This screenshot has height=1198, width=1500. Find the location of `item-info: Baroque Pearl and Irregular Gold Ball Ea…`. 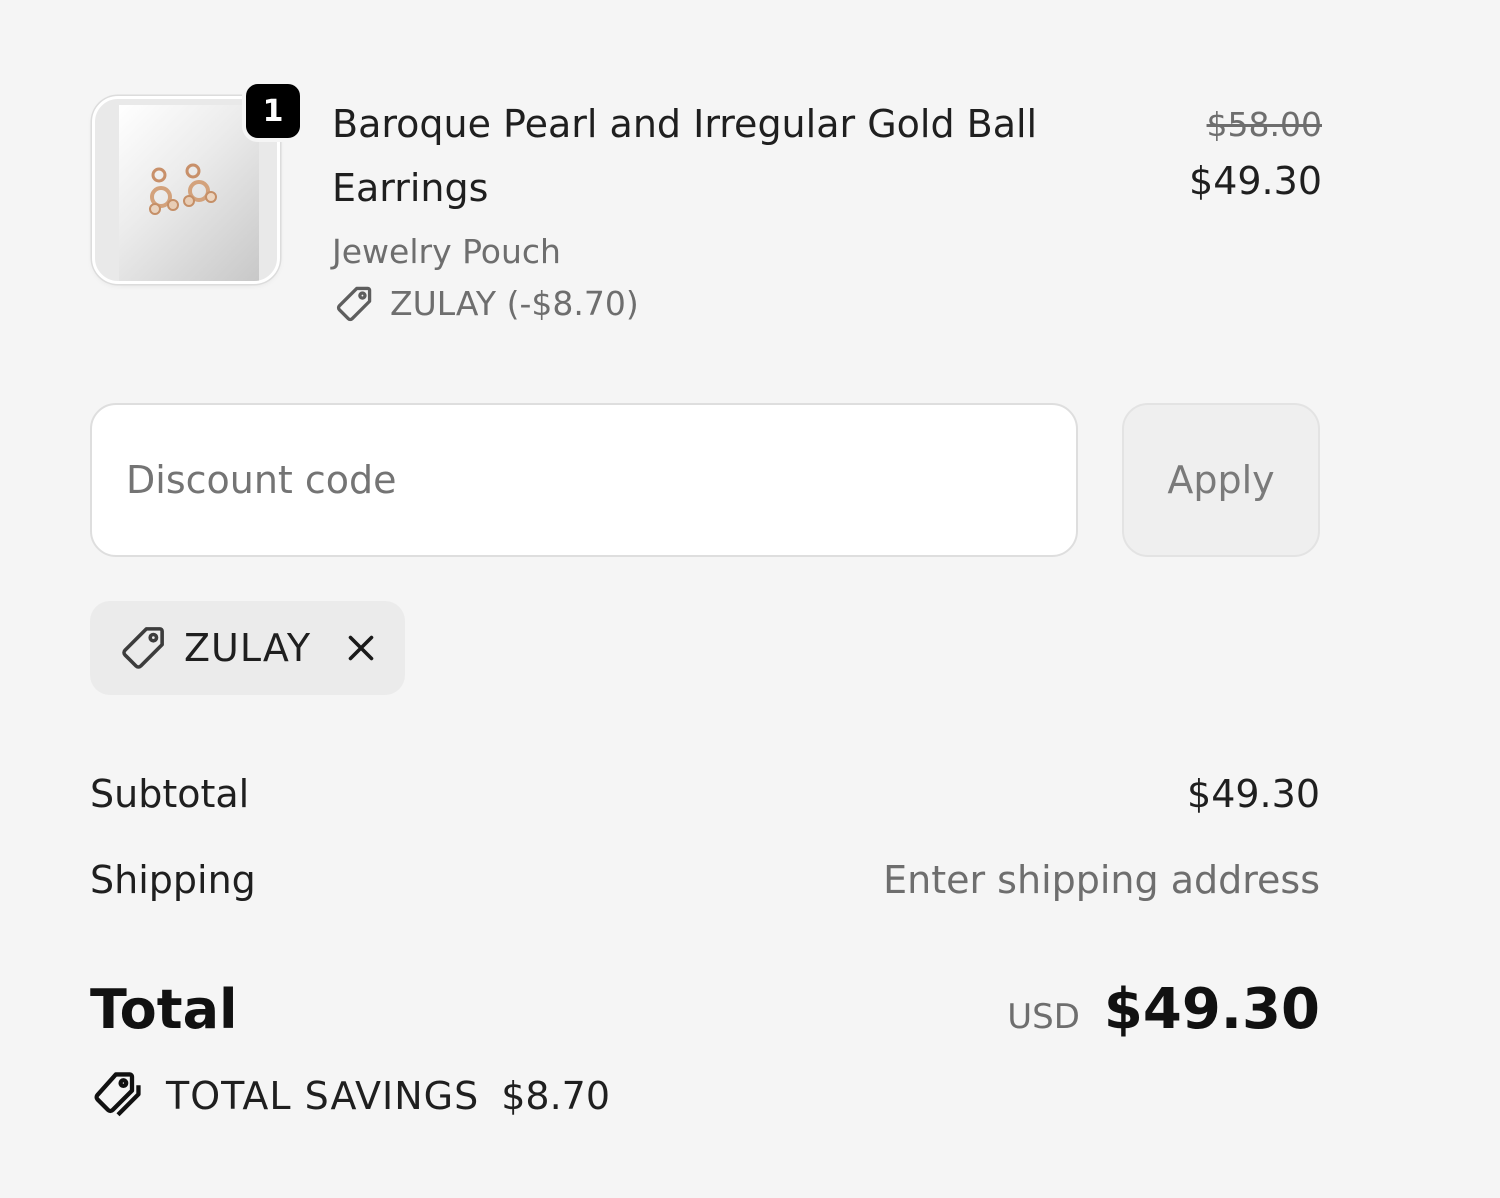

item-info: Baroque Pearl and Irregular Gold Ball Ea… is located at coordinates (692, 209).